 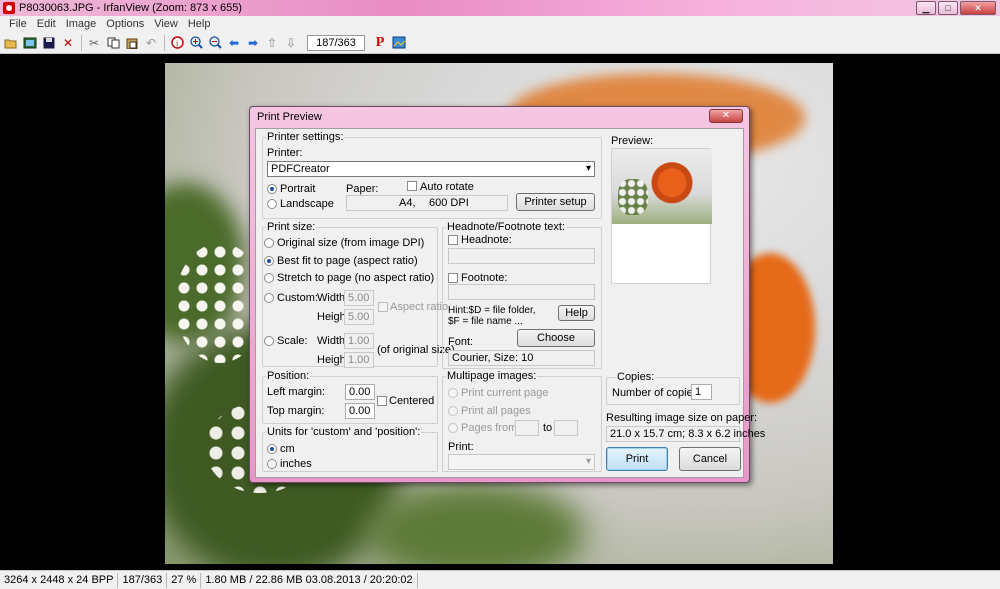 What do you see at coordinates (484, 278) in the screenshot?
I see `footnote-label: Footnote:` at bounding box center [484, 278].